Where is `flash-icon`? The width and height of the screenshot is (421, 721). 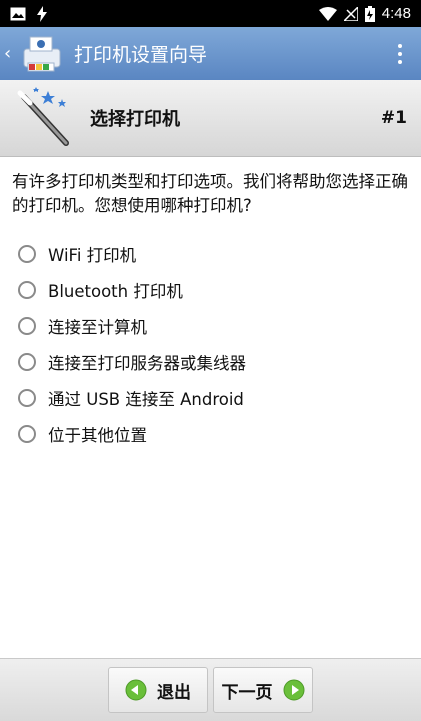
flash-icon is located at coordinates (42, 13).